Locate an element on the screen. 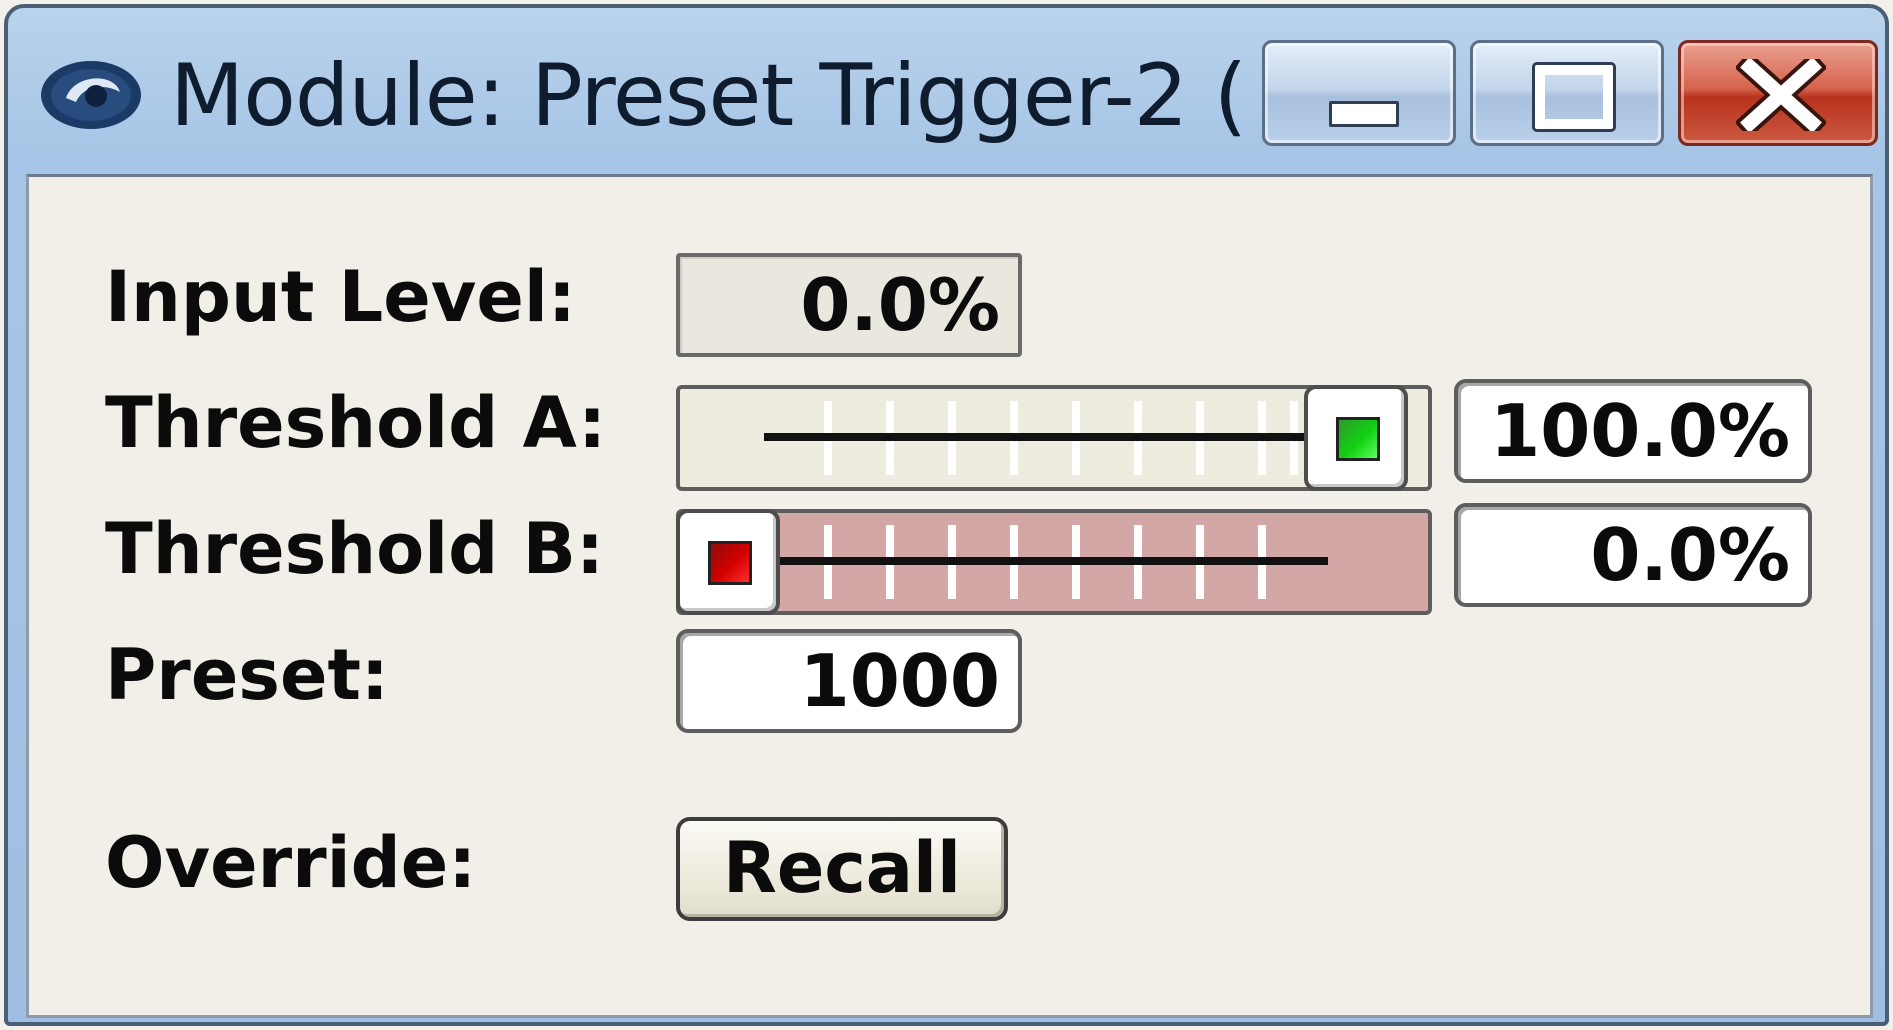 The height and width of the screenshot is (1030, 1893). threshold-a-label: Threshold A: is located at coordinates (356, 423).